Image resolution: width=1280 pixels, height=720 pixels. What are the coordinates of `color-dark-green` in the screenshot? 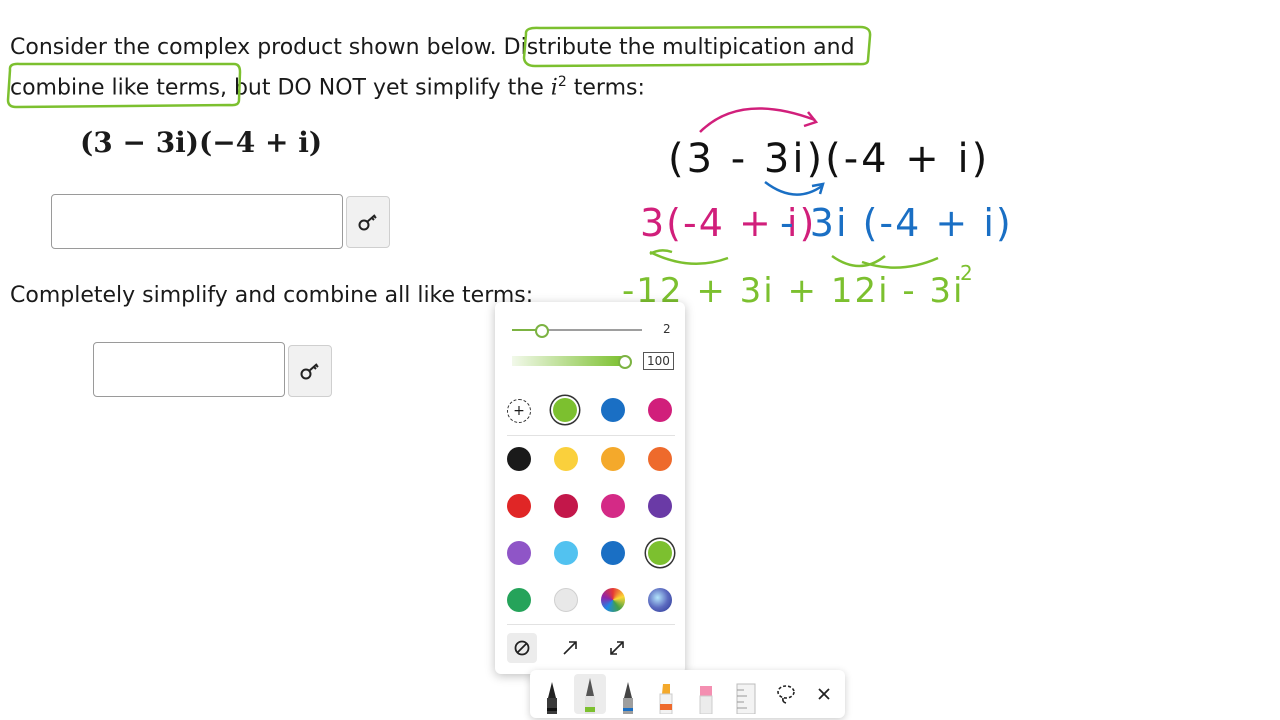 It's located at (519, 600).